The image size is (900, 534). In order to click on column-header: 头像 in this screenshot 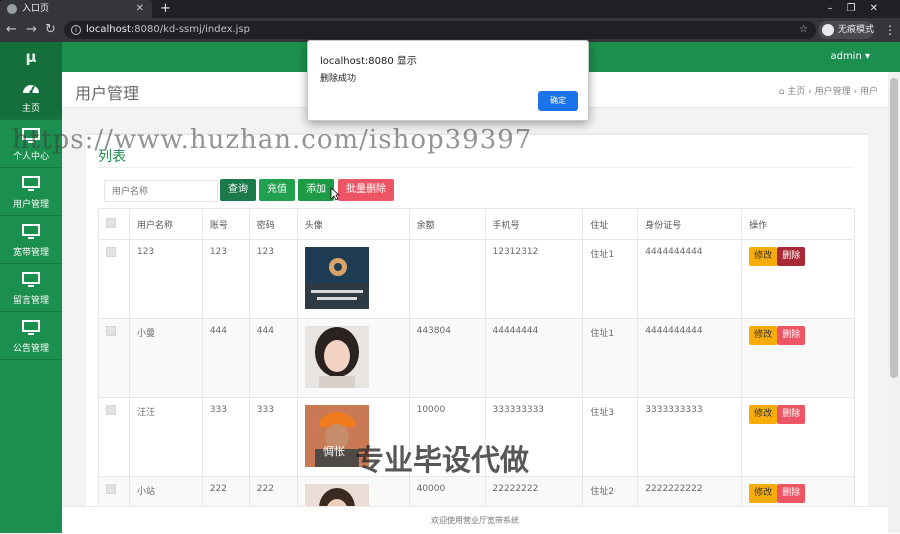, I will do `click(353, 224)`.